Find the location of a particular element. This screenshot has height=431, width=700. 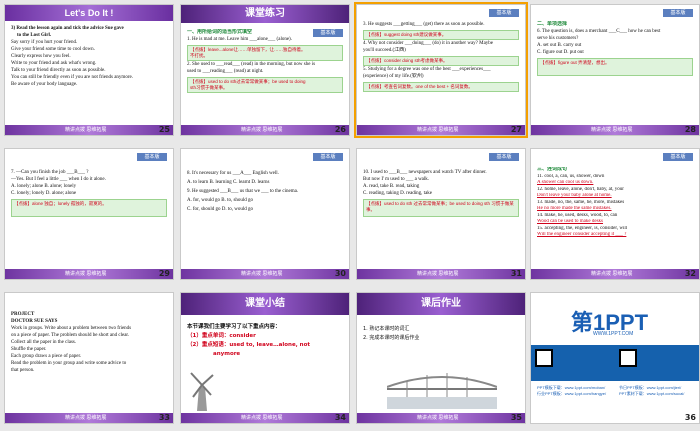

slide-line: 本节课我们主要学习了以下重点内容： is located at coordinates (234, 327).